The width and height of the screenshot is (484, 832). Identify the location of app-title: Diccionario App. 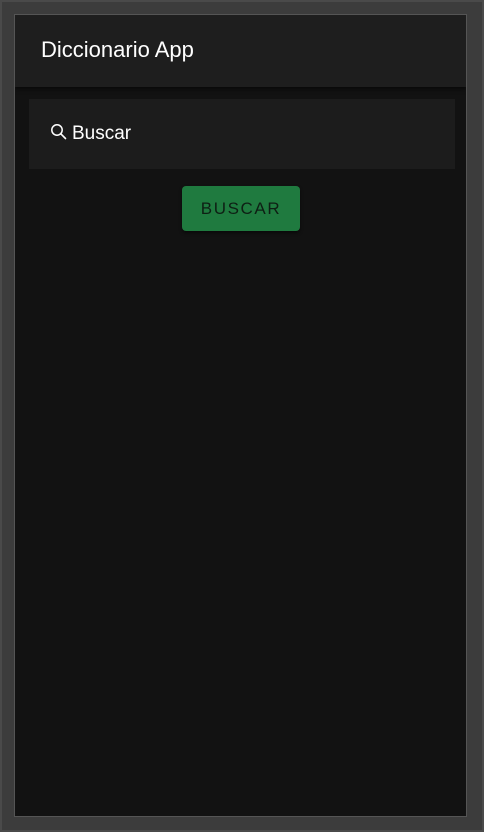
(117, 49).